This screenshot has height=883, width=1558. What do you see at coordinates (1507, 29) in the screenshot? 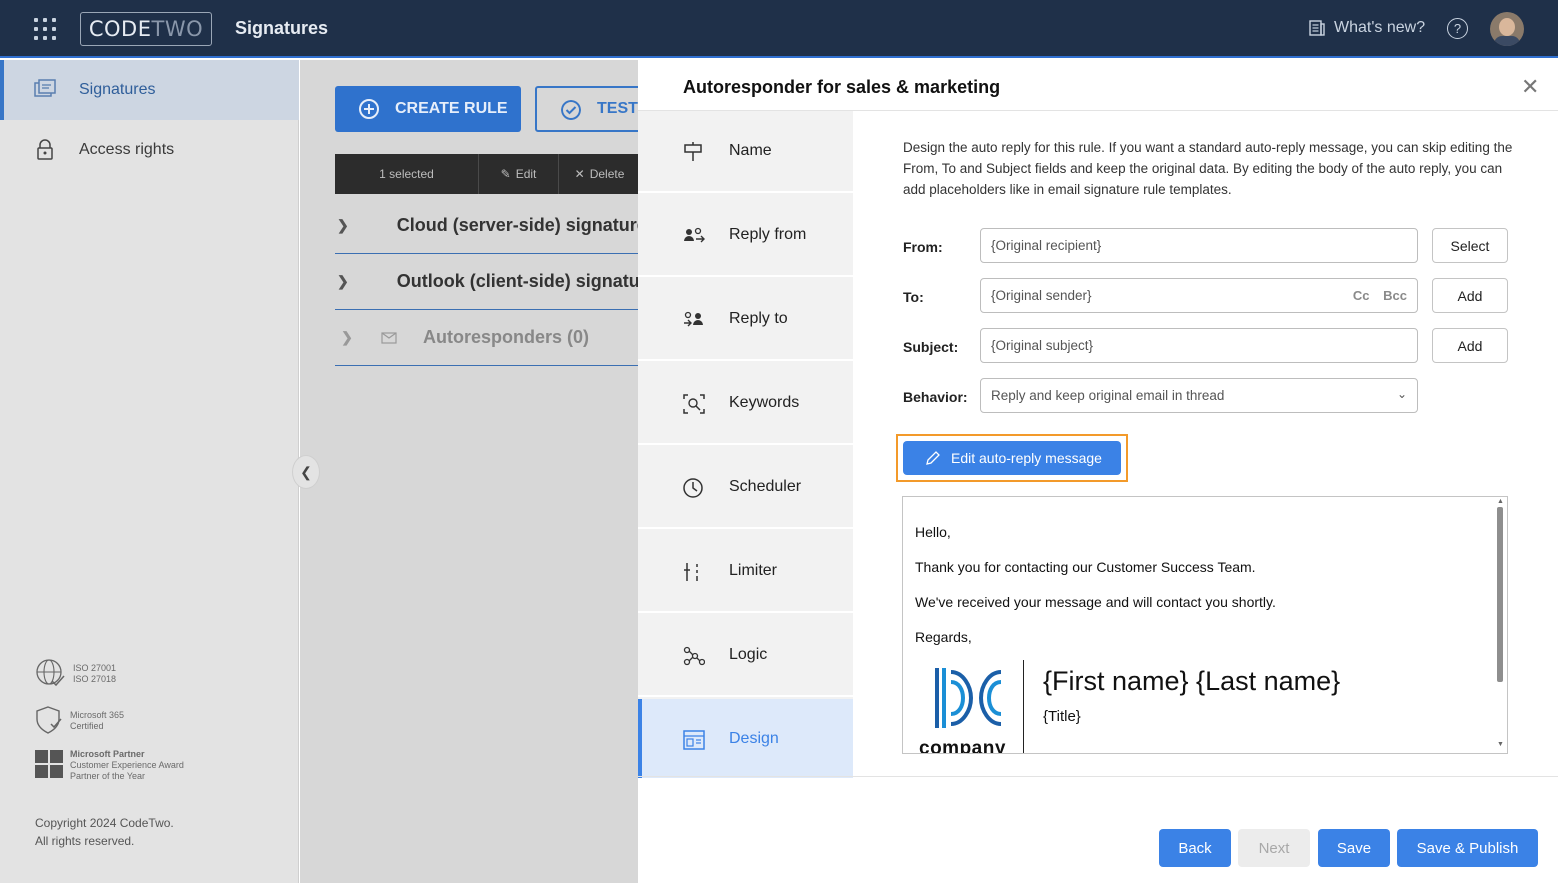
I see `user-avatar` at bounding box center [1507, 29].